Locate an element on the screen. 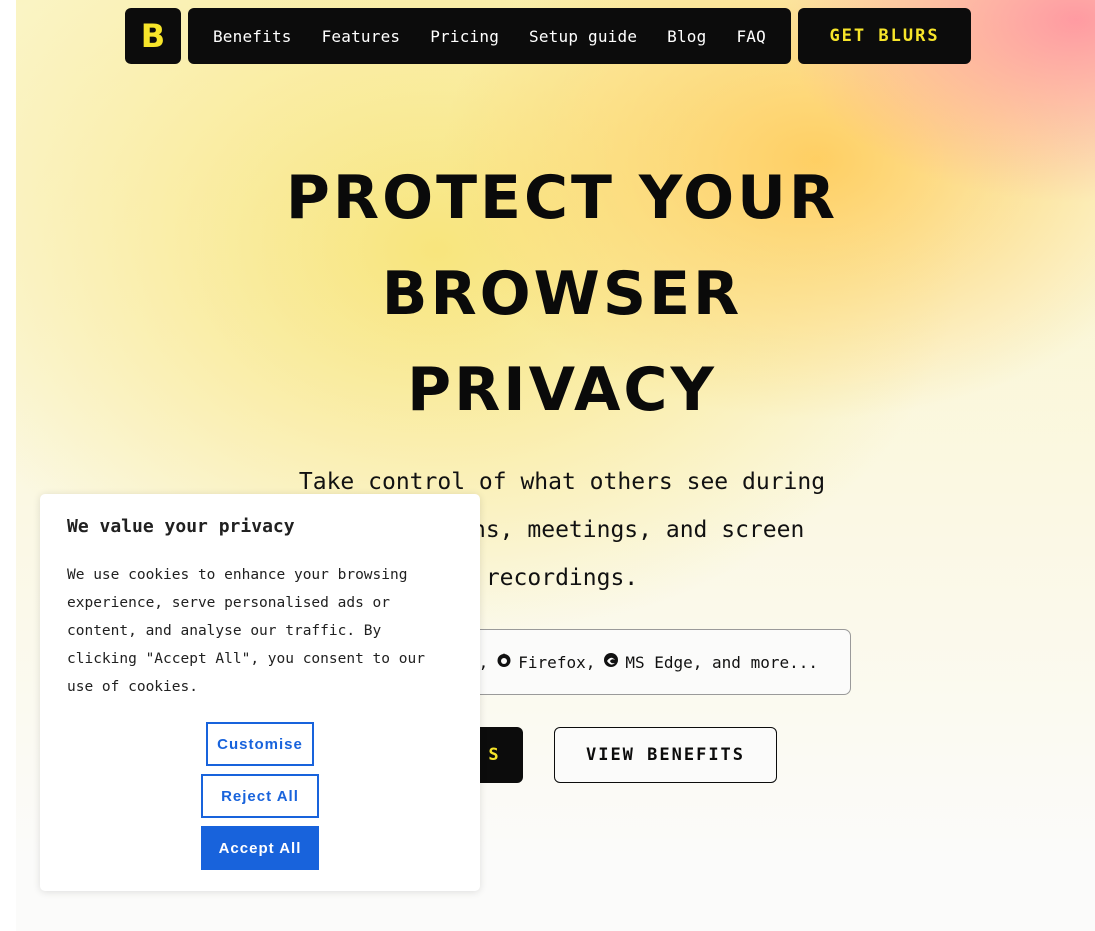 The width and height of the screenshot is (1095, 931). cookie-customise-button: Customise is located at coordinates (260, 744).